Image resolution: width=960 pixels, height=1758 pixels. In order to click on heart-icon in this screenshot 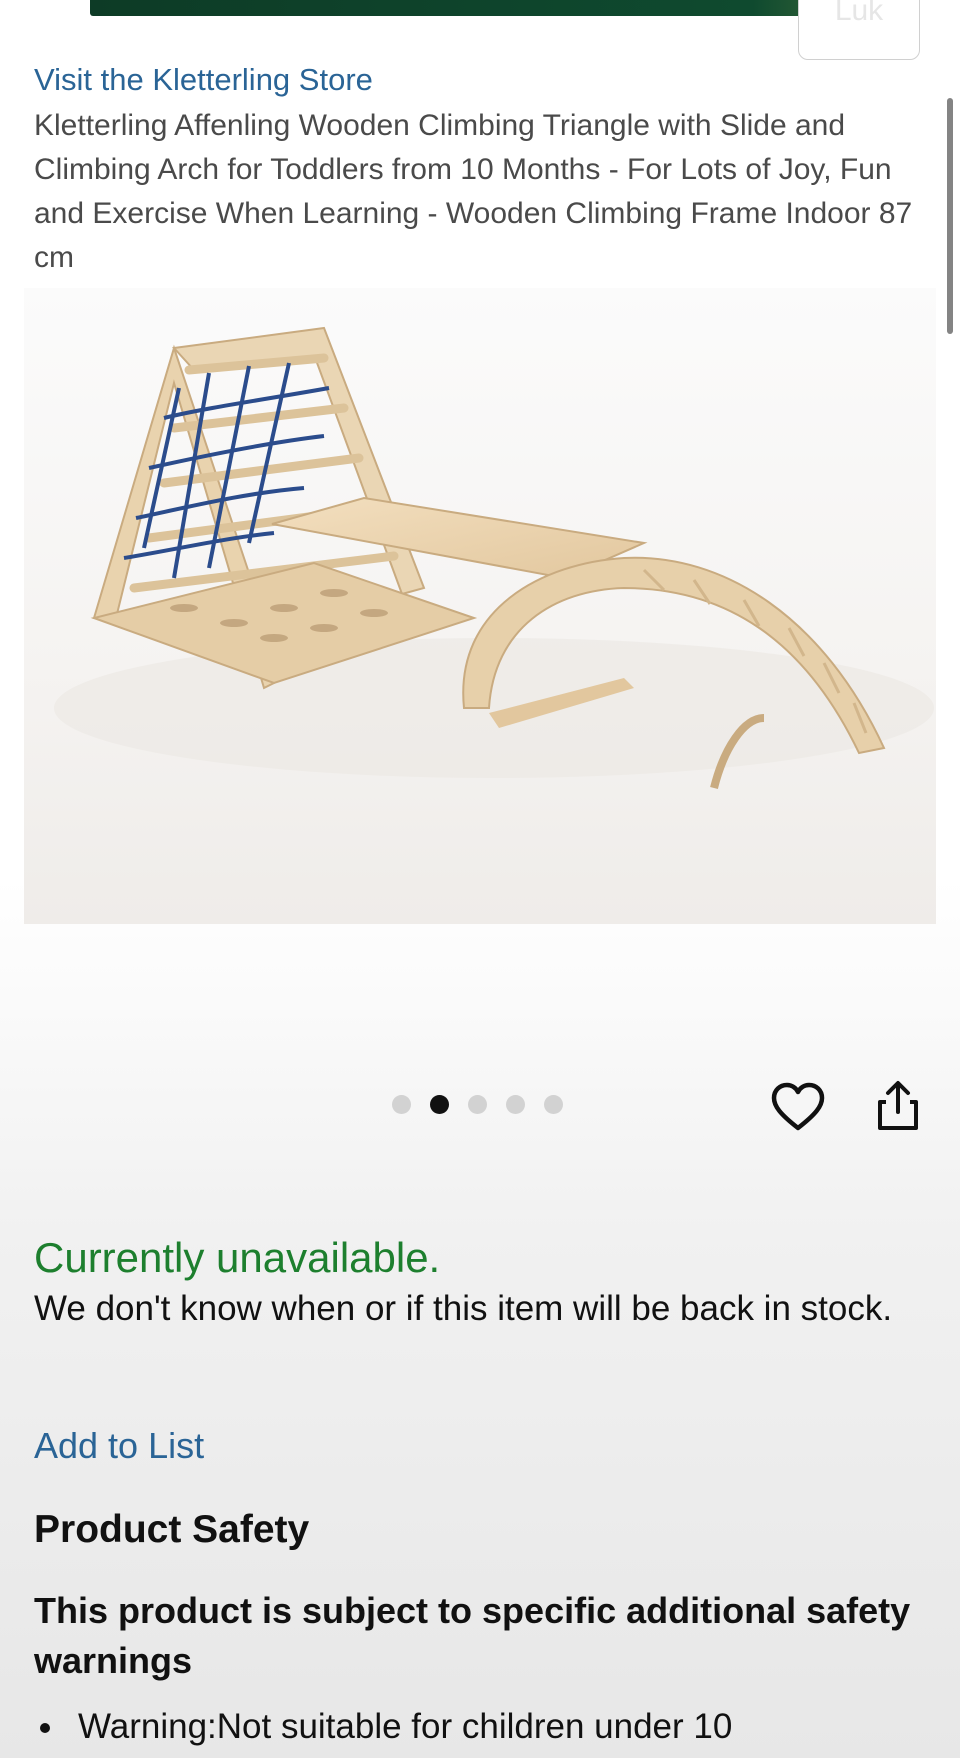, I will do `click(798, 1106)`.